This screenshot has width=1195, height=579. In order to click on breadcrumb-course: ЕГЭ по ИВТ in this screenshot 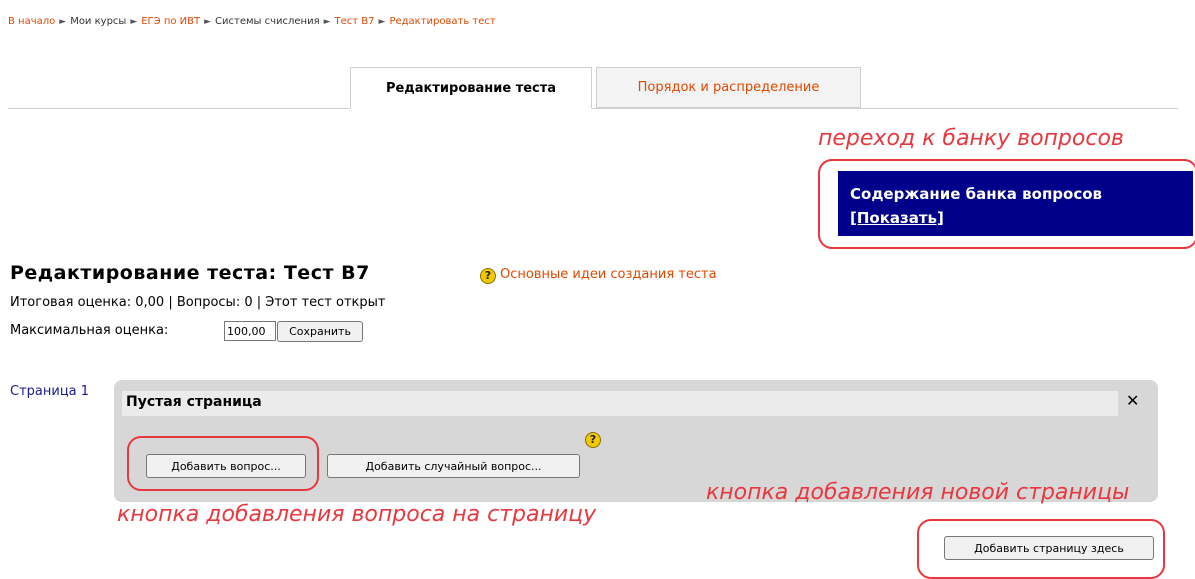, I will do `click(170, 21)`.